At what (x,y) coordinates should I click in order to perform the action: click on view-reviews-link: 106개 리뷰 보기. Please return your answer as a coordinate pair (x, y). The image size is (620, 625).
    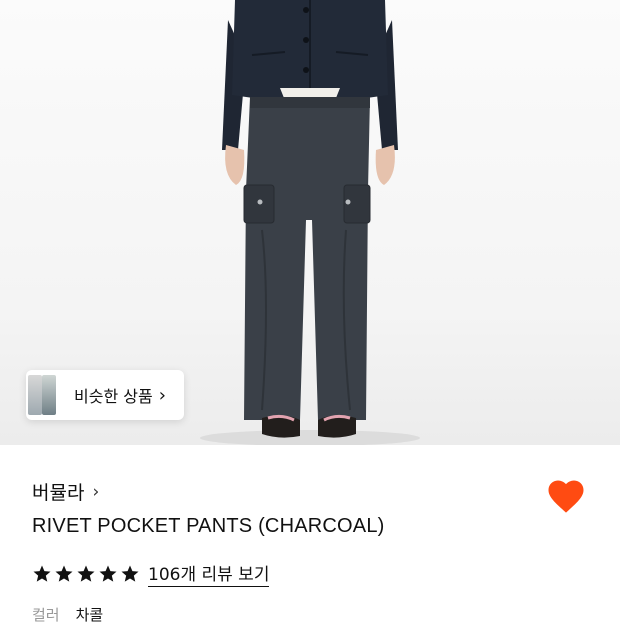
    Looking at the image, I should click on (209, 573).